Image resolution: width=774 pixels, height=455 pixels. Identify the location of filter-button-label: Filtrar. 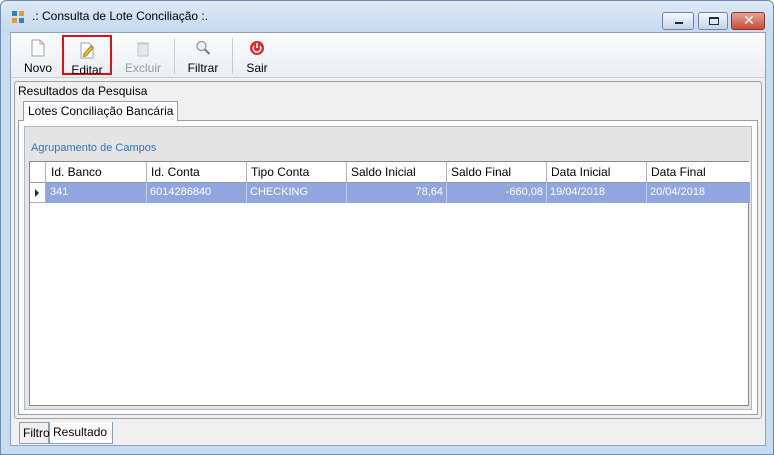
(203, 68).